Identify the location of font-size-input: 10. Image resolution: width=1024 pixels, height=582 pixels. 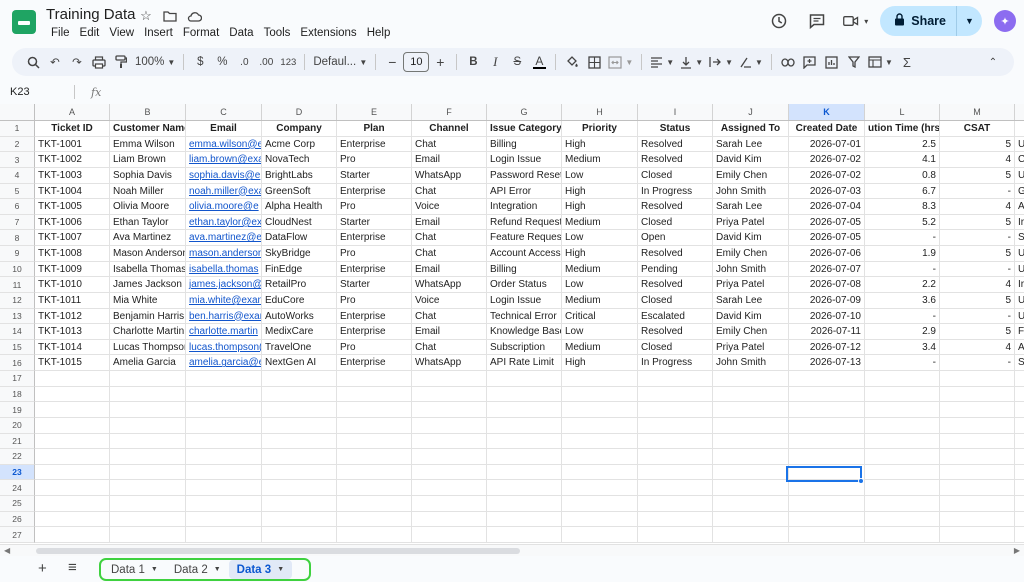
(416, 62).